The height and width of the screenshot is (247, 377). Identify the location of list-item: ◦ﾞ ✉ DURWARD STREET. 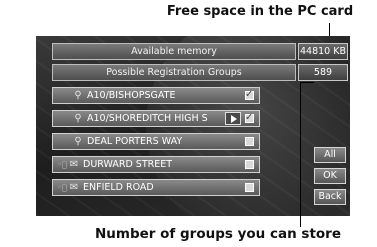
(156, 164).